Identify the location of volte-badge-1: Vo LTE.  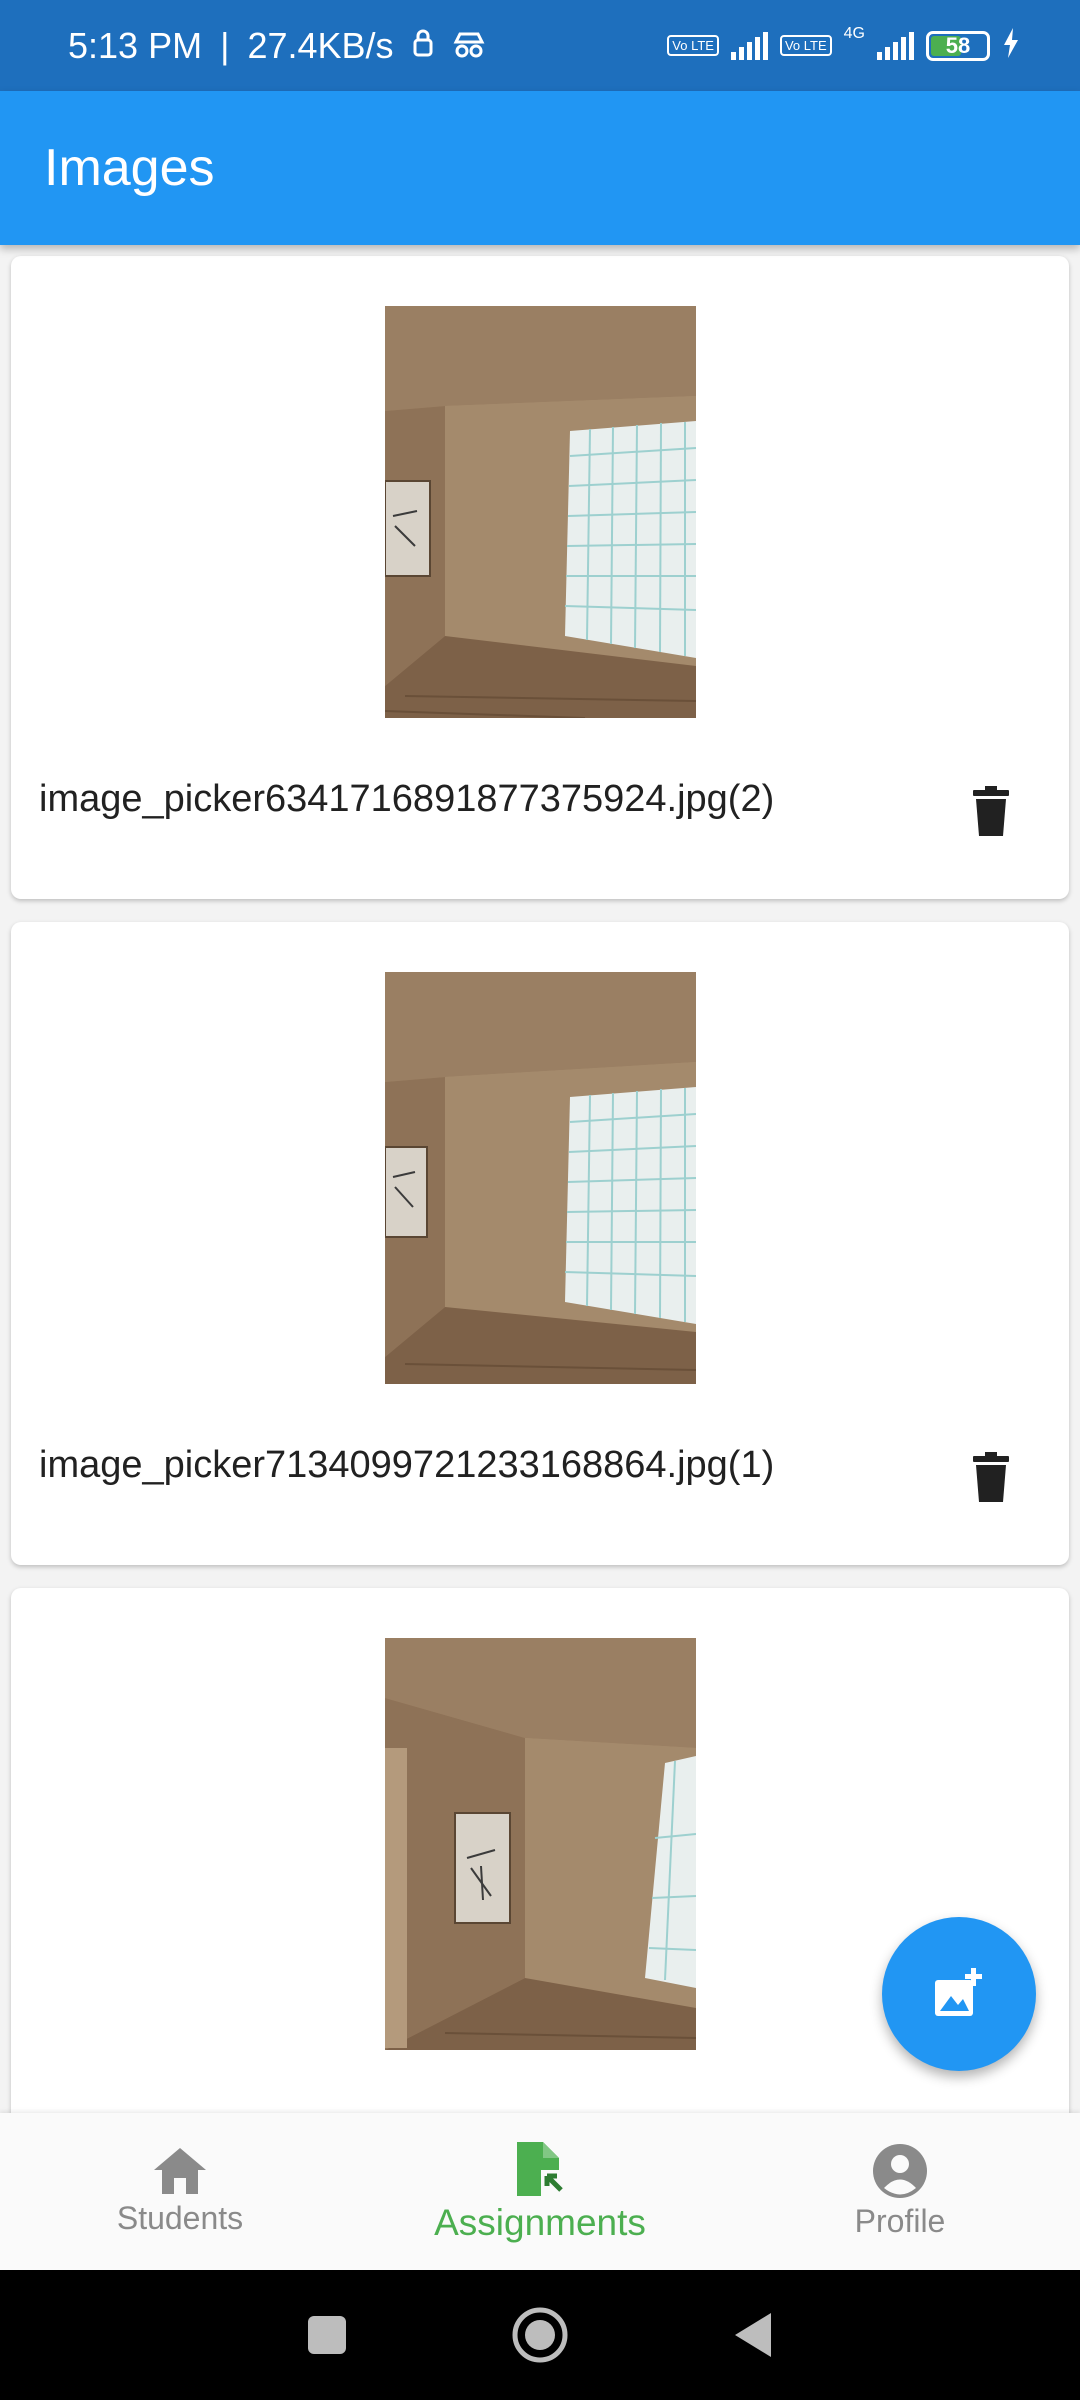
(693, 45).